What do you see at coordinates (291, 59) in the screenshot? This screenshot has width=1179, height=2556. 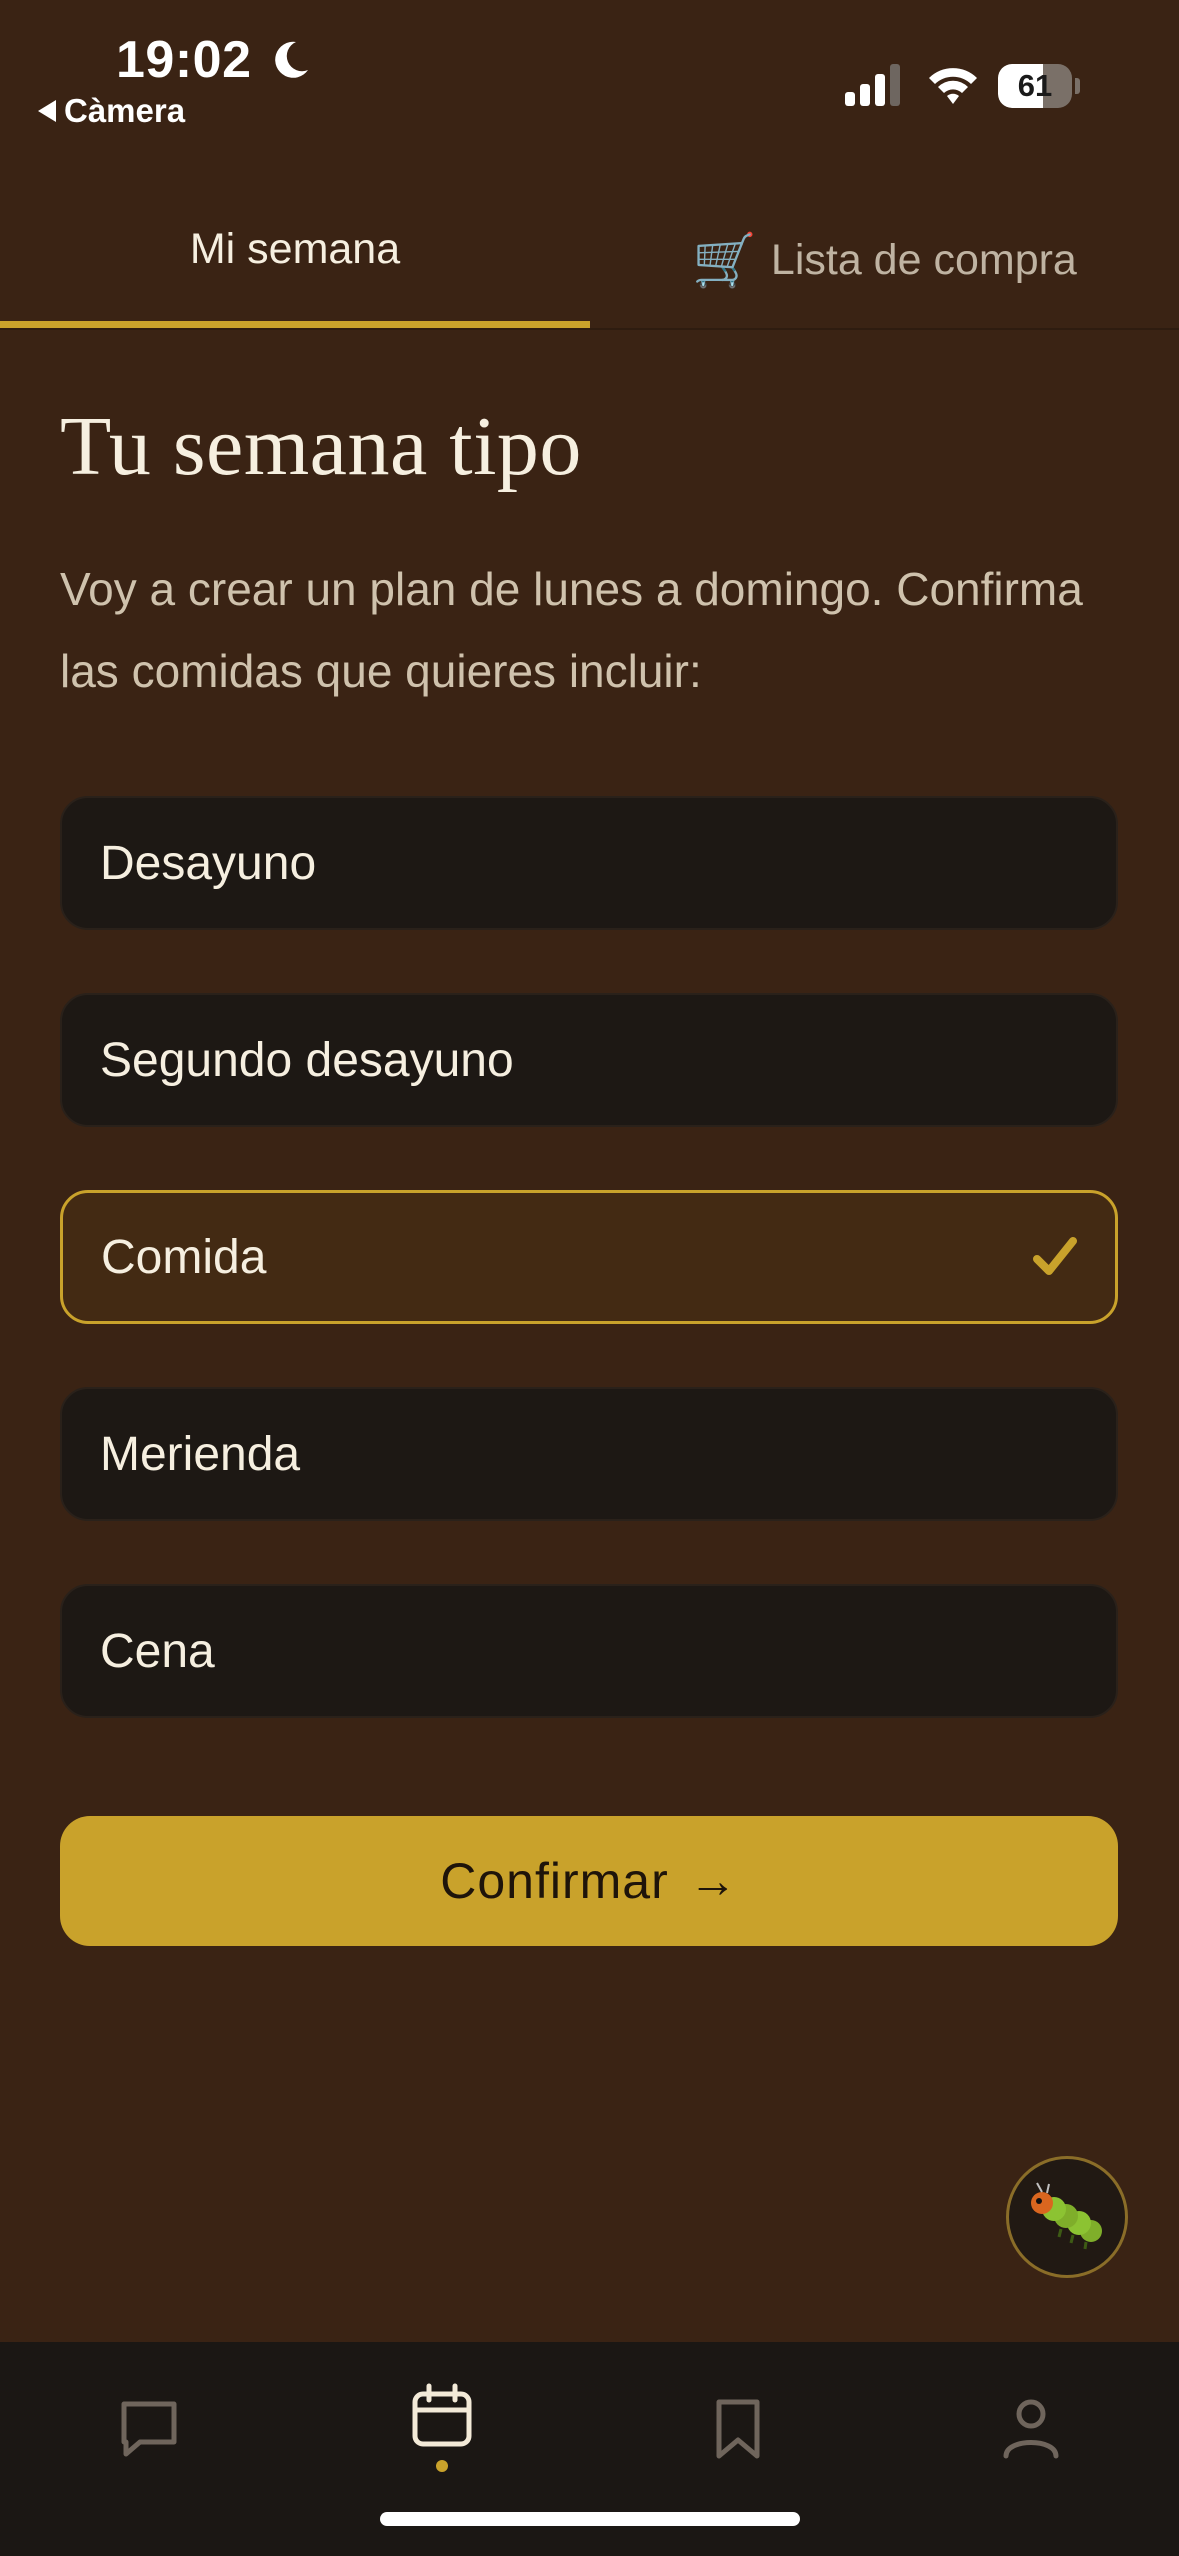 I see `moon-icon` at bounding box center [291, 59].